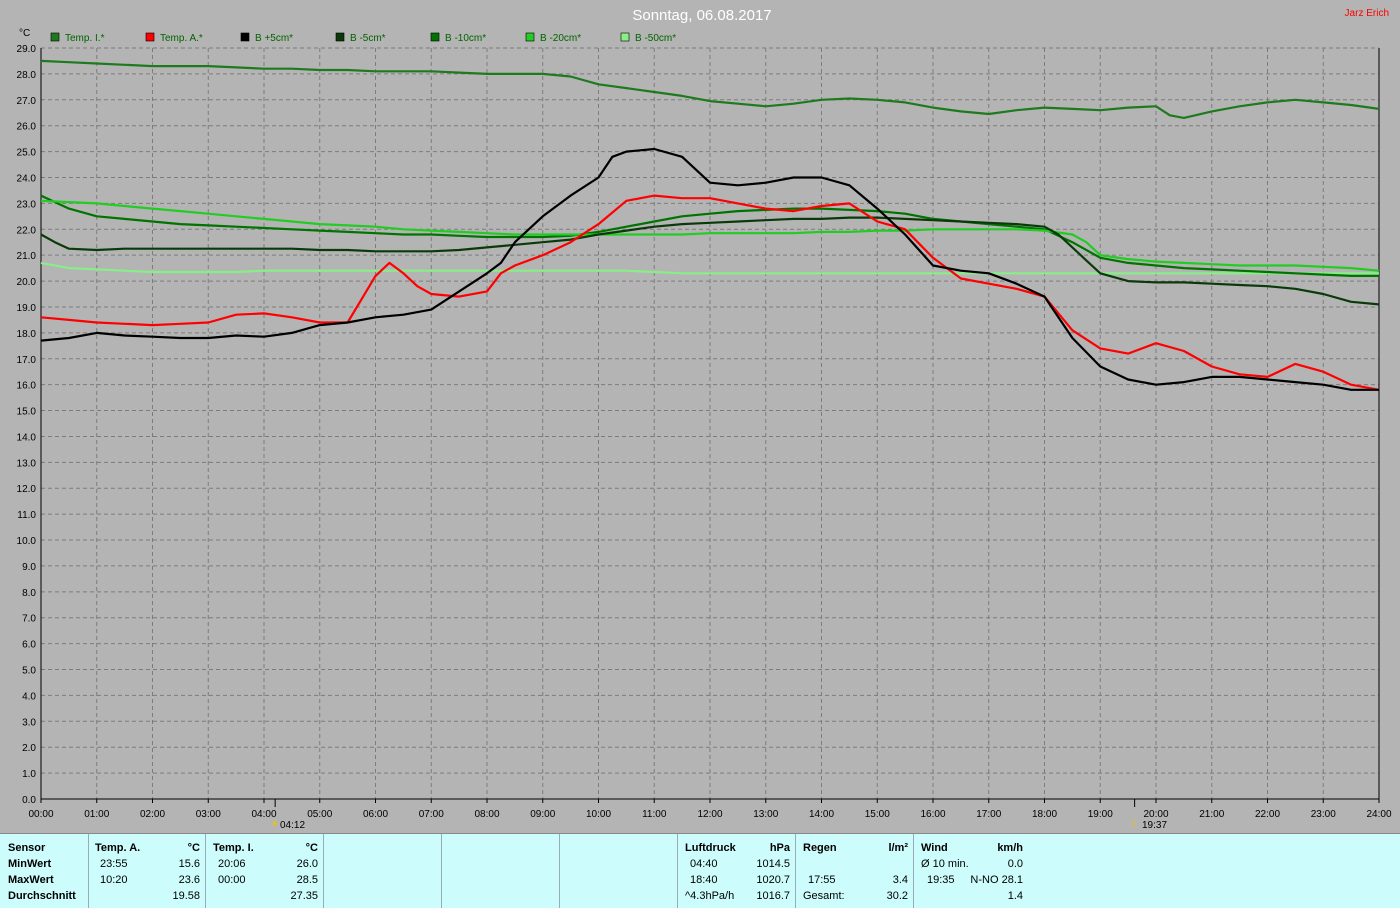 This screenshot has width=1400, height=908. Describe the element at coordinates (208, 814) in the screenshot. I see `x-tick-label: 03:00` at that location.